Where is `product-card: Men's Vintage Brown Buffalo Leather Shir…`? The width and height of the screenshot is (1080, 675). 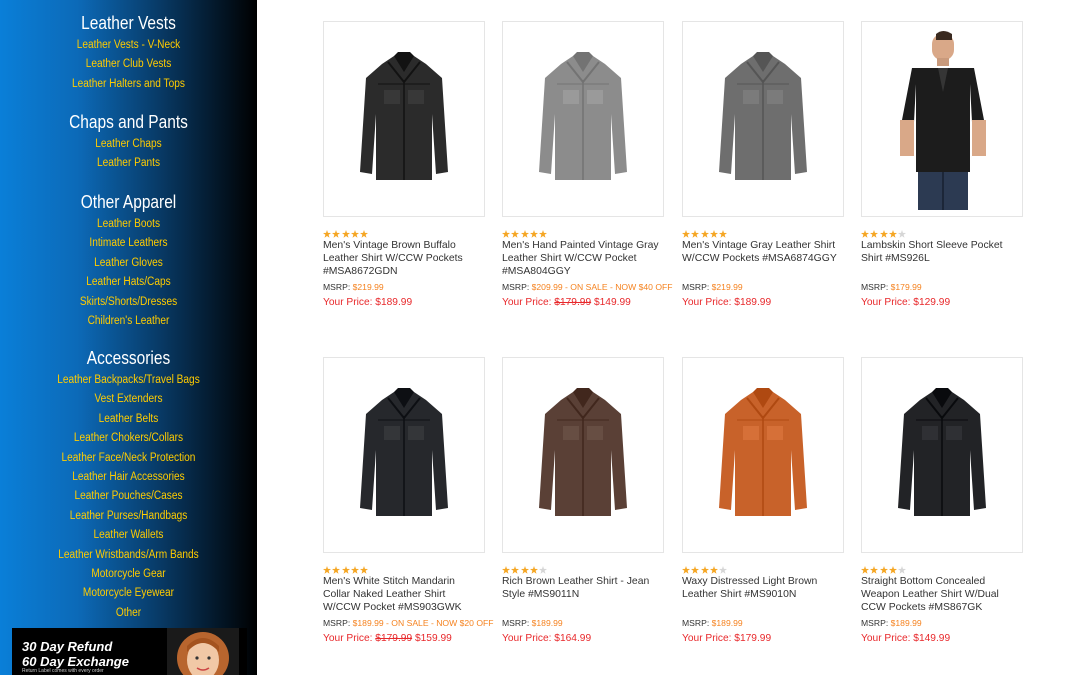 product-card: Men's Vintage Brown Buffalo Leather Shir… is located at coordinates (404, 164).